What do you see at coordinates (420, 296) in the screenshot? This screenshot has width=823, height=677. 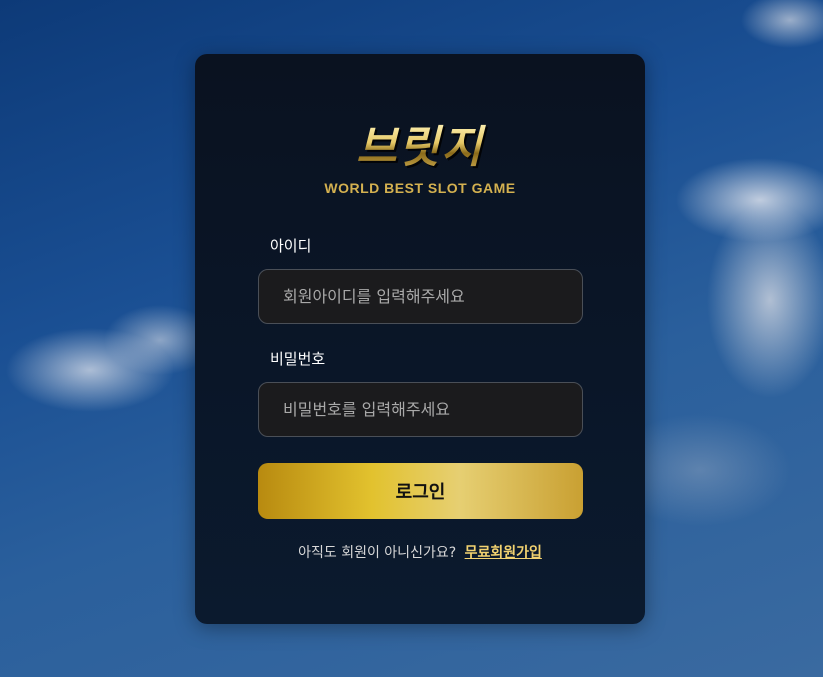 I see `id-input` at bounding box center [420, 296].